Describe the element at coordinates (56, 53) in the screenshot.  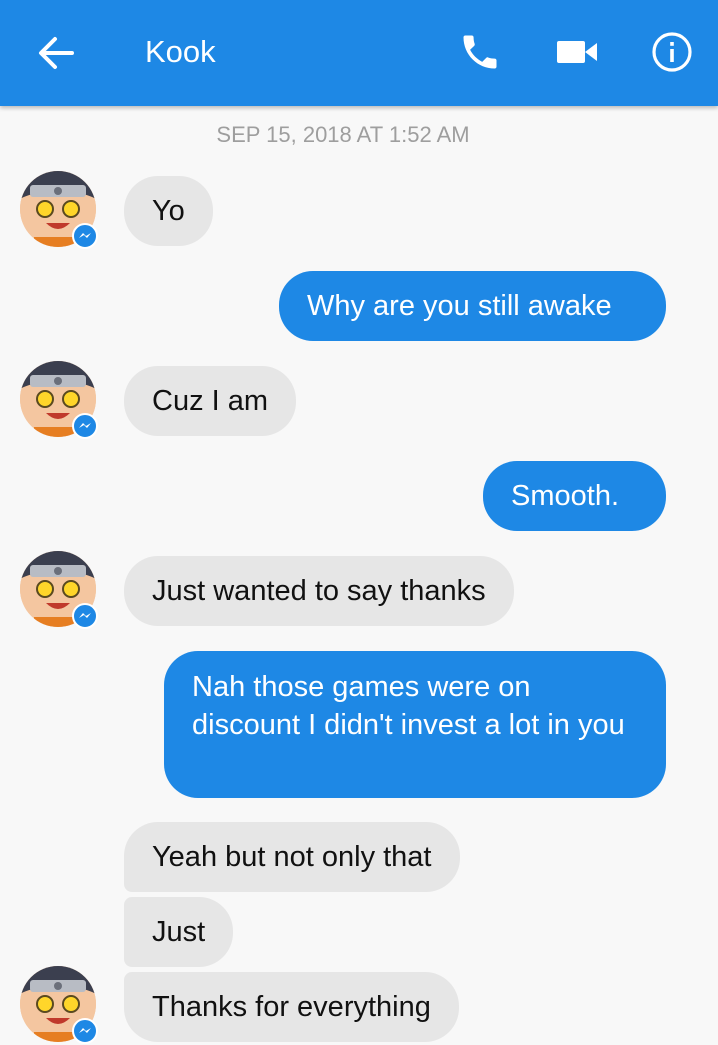
I see `arrow-left-icon` at that location.